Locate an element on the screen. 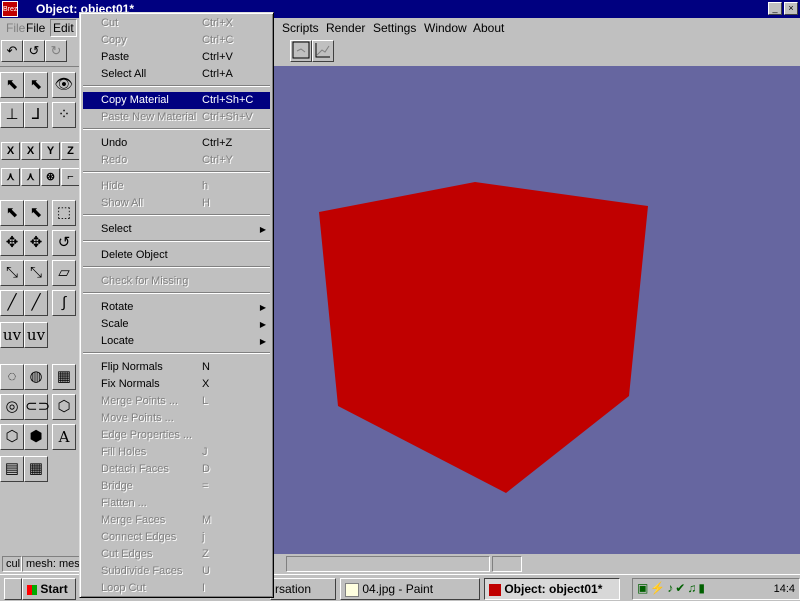 The image size is (800, 601). constraint-alt-icon: ⋏ is located at coordinates (30, 177).